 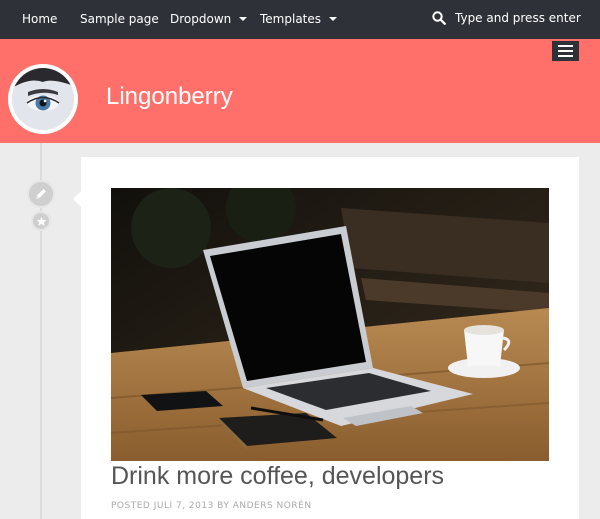 I want to click on search-field: Type and press enter, so click(x=506, y=18).